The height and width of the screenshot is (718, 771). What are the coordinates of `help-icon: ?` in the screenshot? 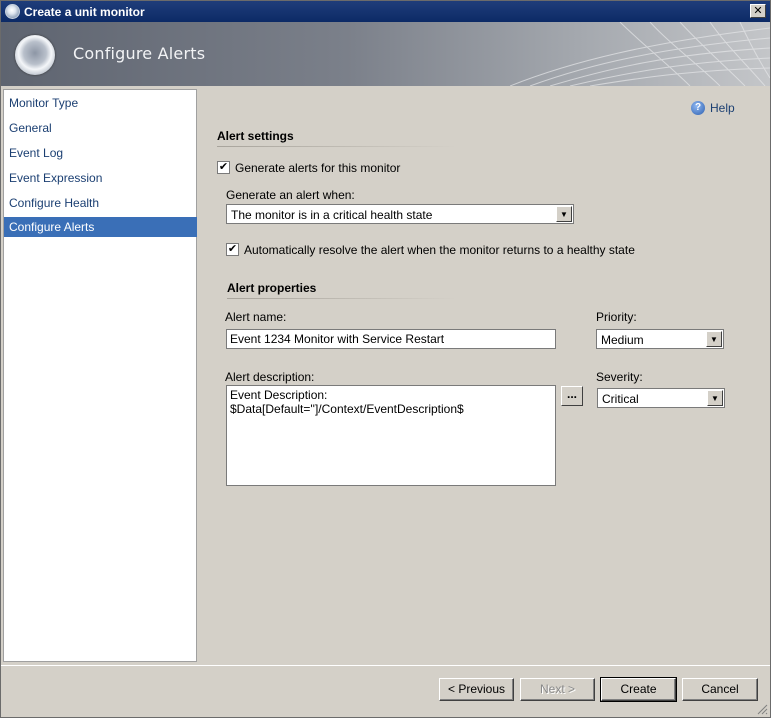 It's located at (698, 108).